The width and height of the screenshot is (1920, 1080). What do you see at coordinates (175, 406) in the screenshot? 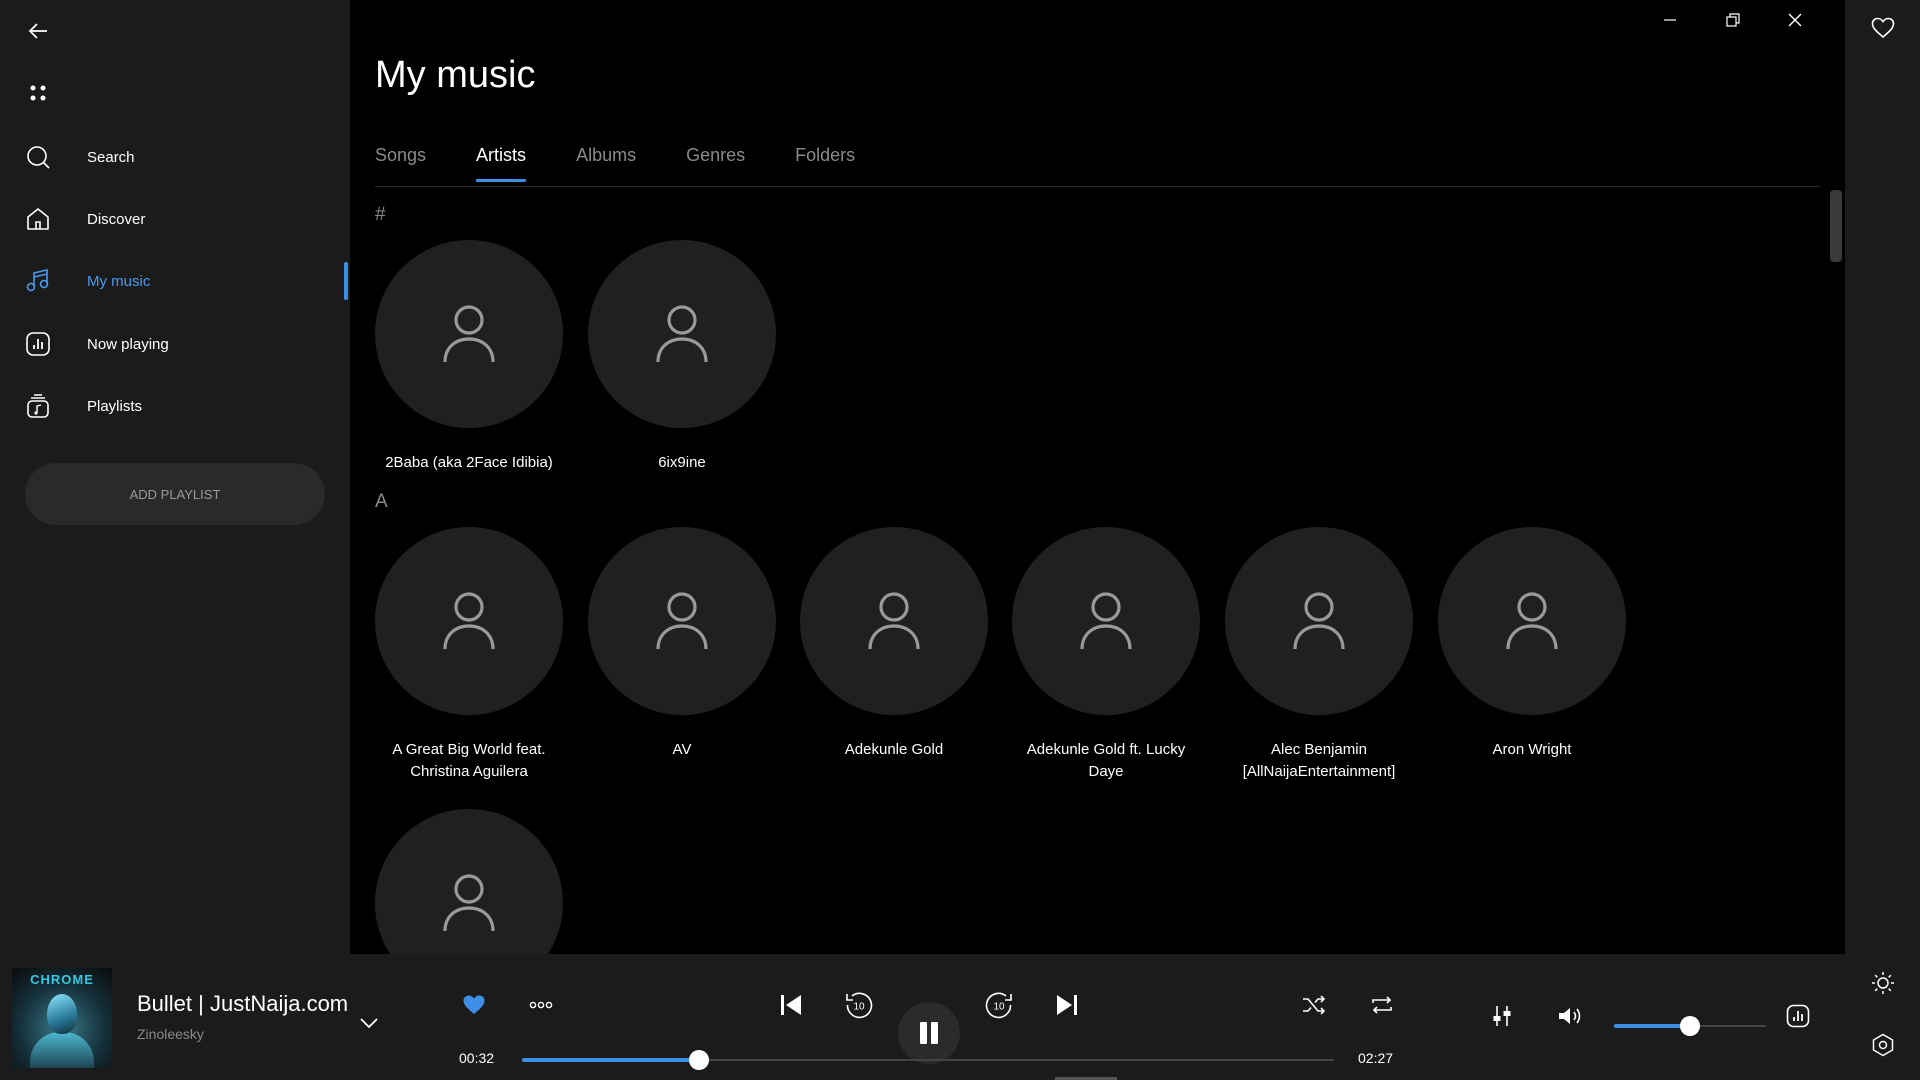
I see `sidebar-item-playlists: Playlists` at bounding box center [175, 406].